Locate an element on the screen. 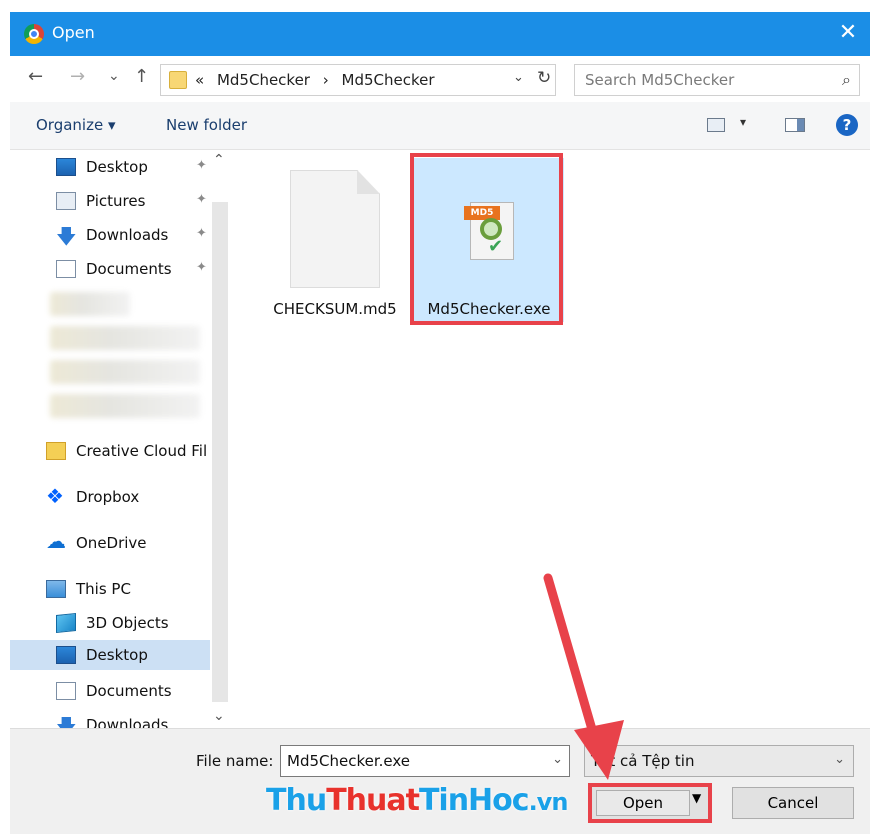 The height and width of the screenshot is (834, 870). file-name: CHECKSUM.md5 is located at coordinates (335, 309).